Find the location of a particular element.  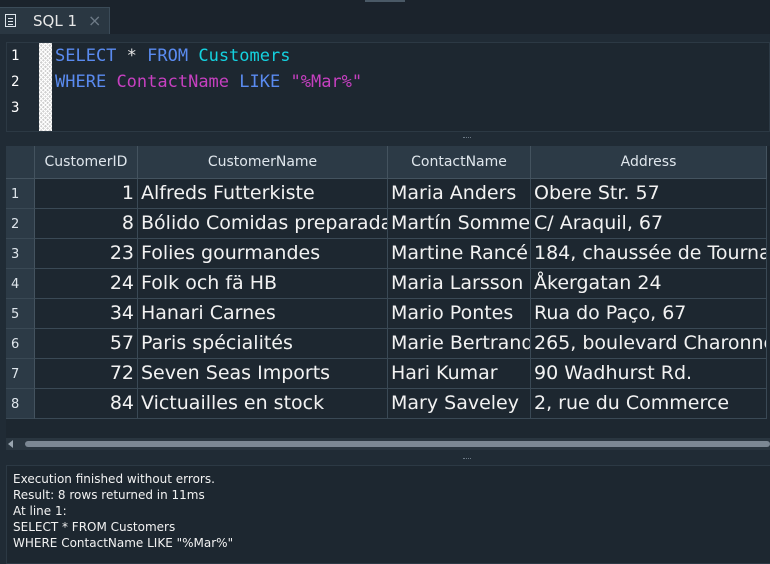

cell-address: Åkergatan 24 is located at coordinates (649, 284).